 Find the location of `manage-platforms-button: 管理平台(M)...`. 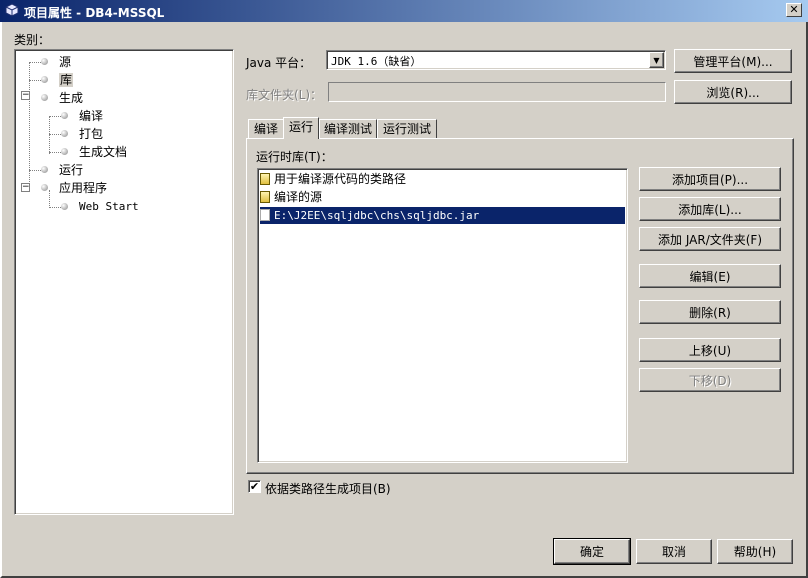

manage-platforms-button: 管理平台(M)... is located at coordinates (733, 61).